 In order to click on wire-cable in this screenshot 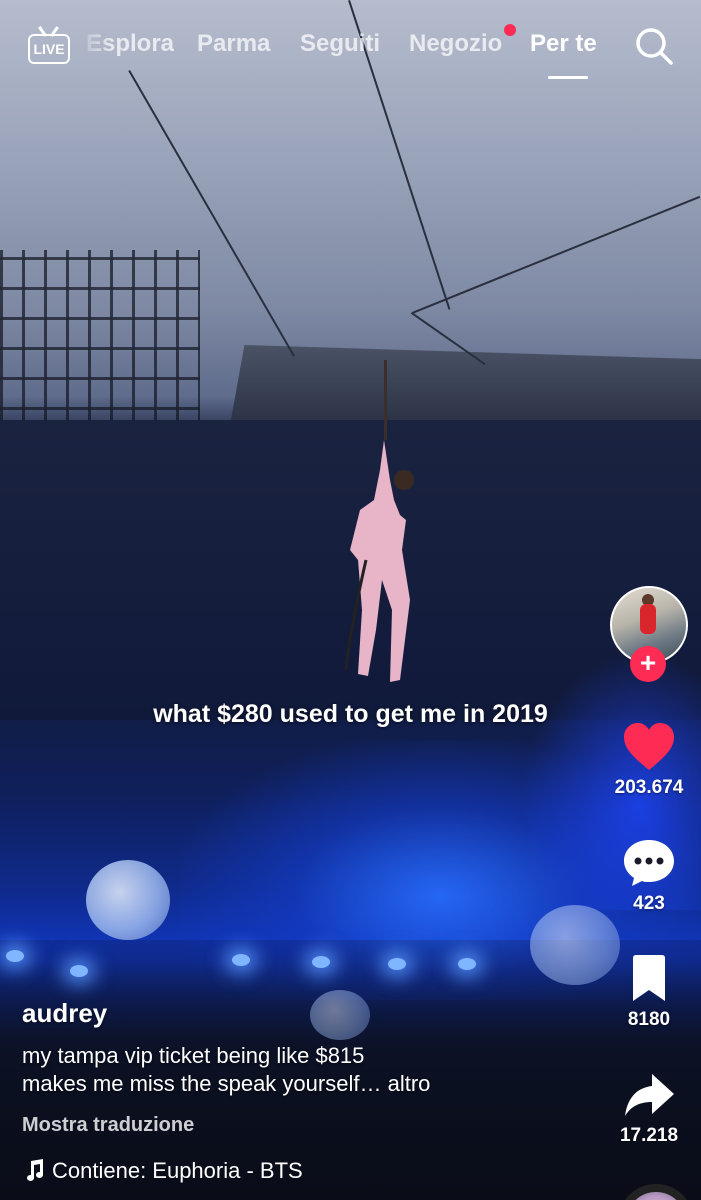, I will do `click(556, 254)`.